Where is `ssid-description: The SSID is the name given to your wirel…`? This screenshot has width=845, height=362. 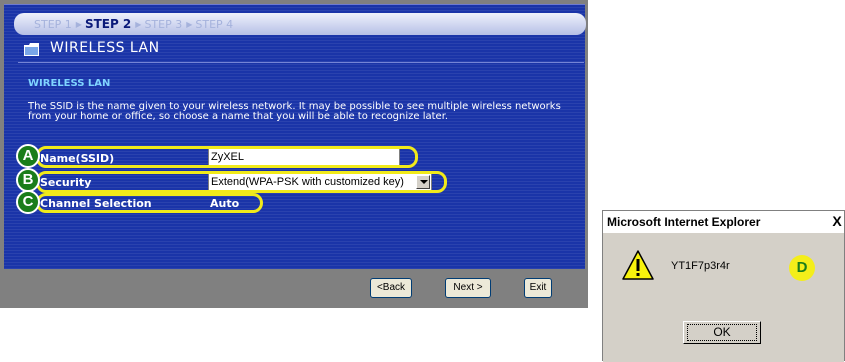 ssid-description: The SSID is the name given to your wirel… is located at coordinates (294, 111).